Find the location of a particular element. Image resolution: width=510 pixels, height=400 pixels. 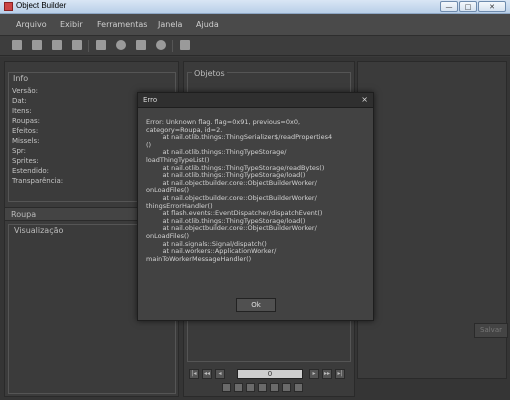

info-sprites: Sprites: is located at coordinates (25, 161).